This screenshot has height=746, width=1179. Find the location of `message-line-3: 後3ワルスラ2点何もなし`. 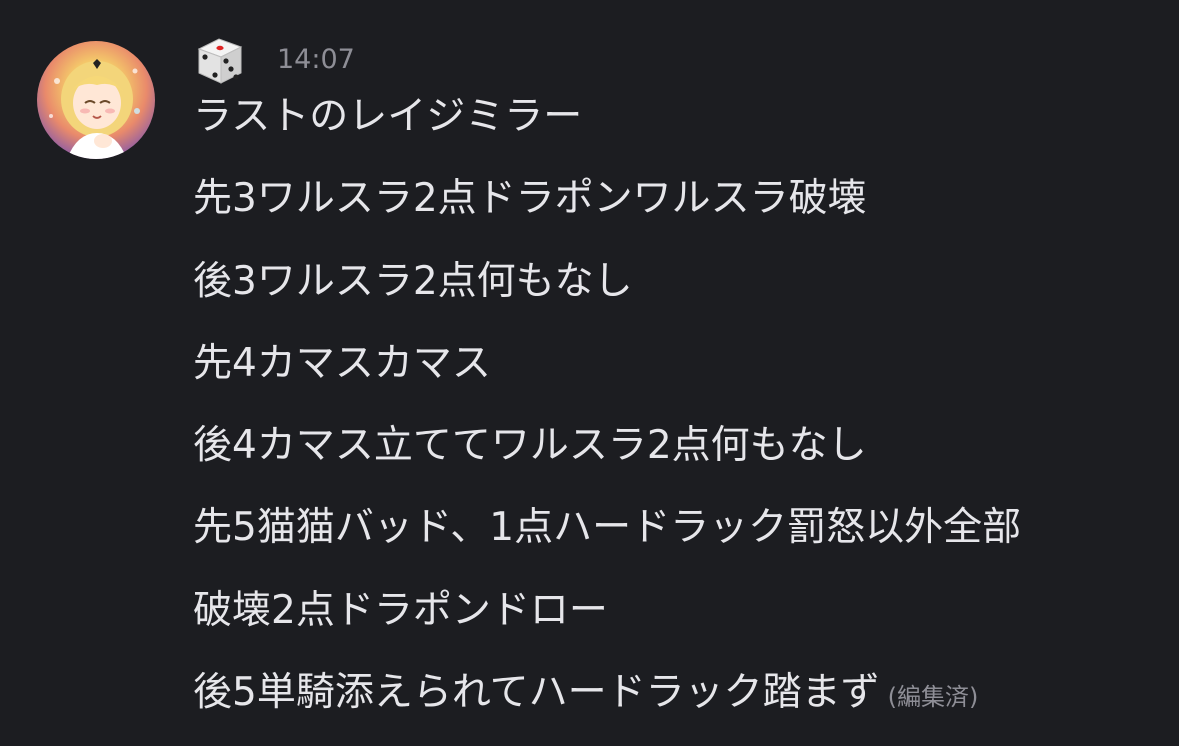

message-line-3: 後3ワルスラ2点何もなし is located at coordinates (413, 281).